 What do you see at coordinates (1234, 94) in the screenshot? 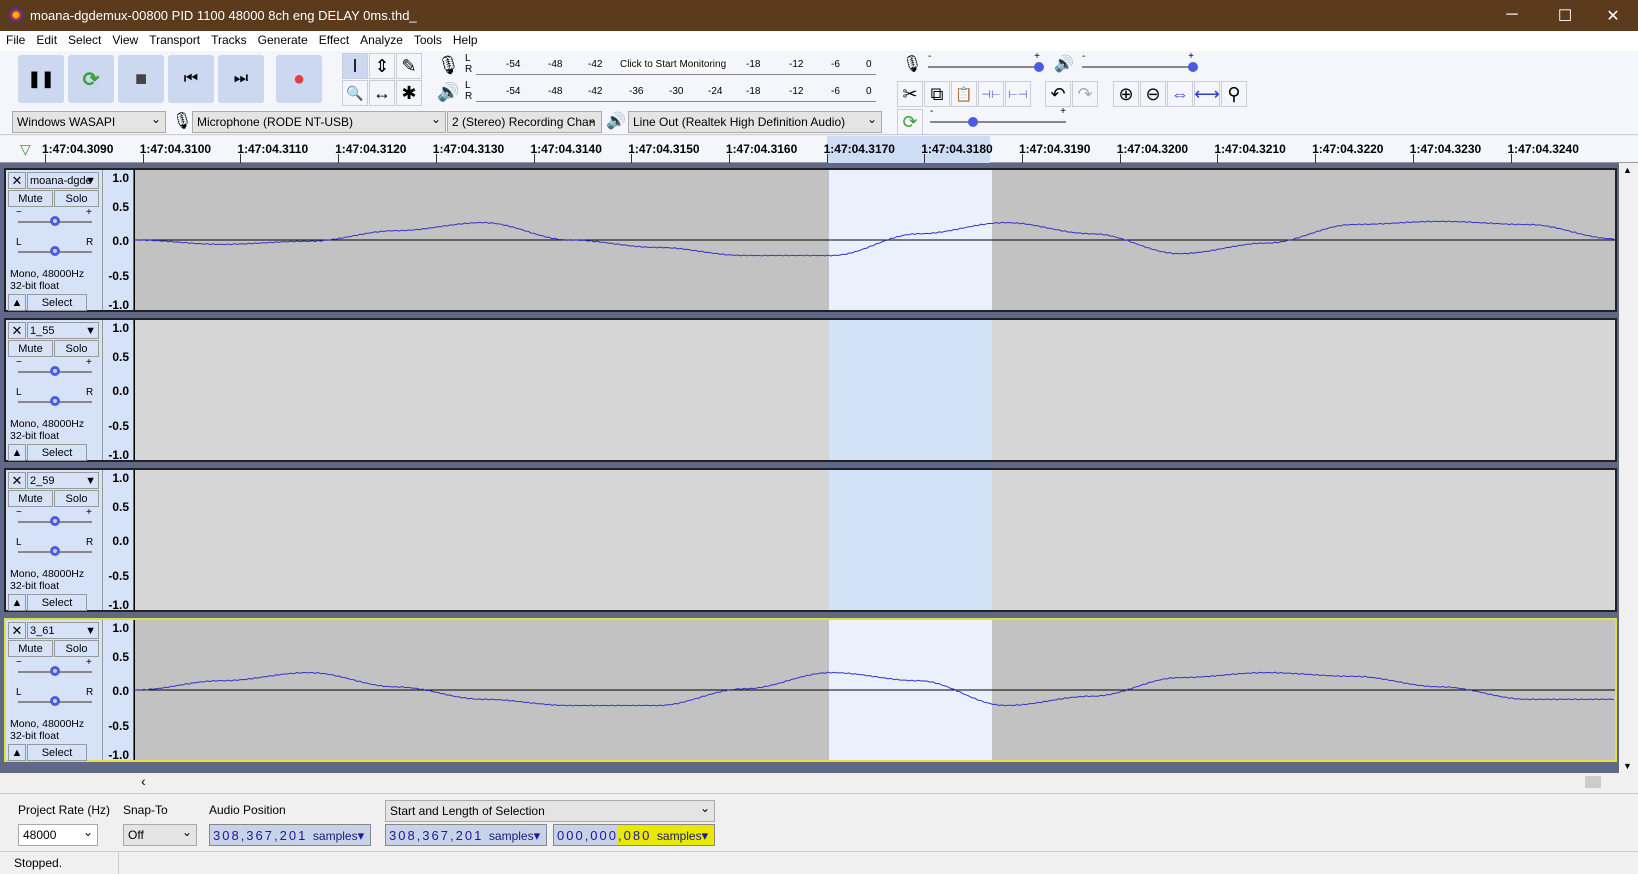
I see `zoom-toggle-button: ⚲` at bounding box center [1234, 94].